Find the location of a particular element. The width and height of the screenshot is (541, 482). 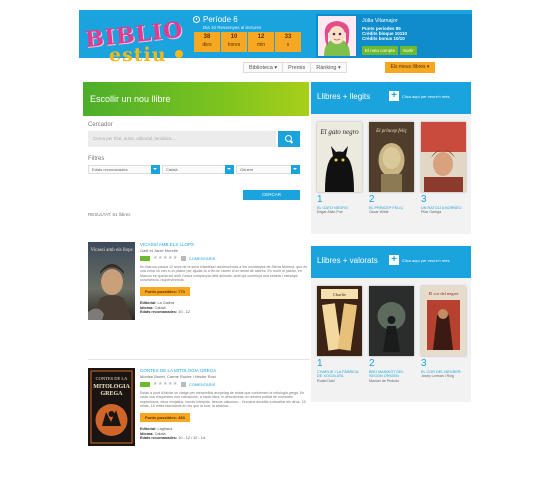

book-cover: El príncep feliç is located at coordinates (391, 157).